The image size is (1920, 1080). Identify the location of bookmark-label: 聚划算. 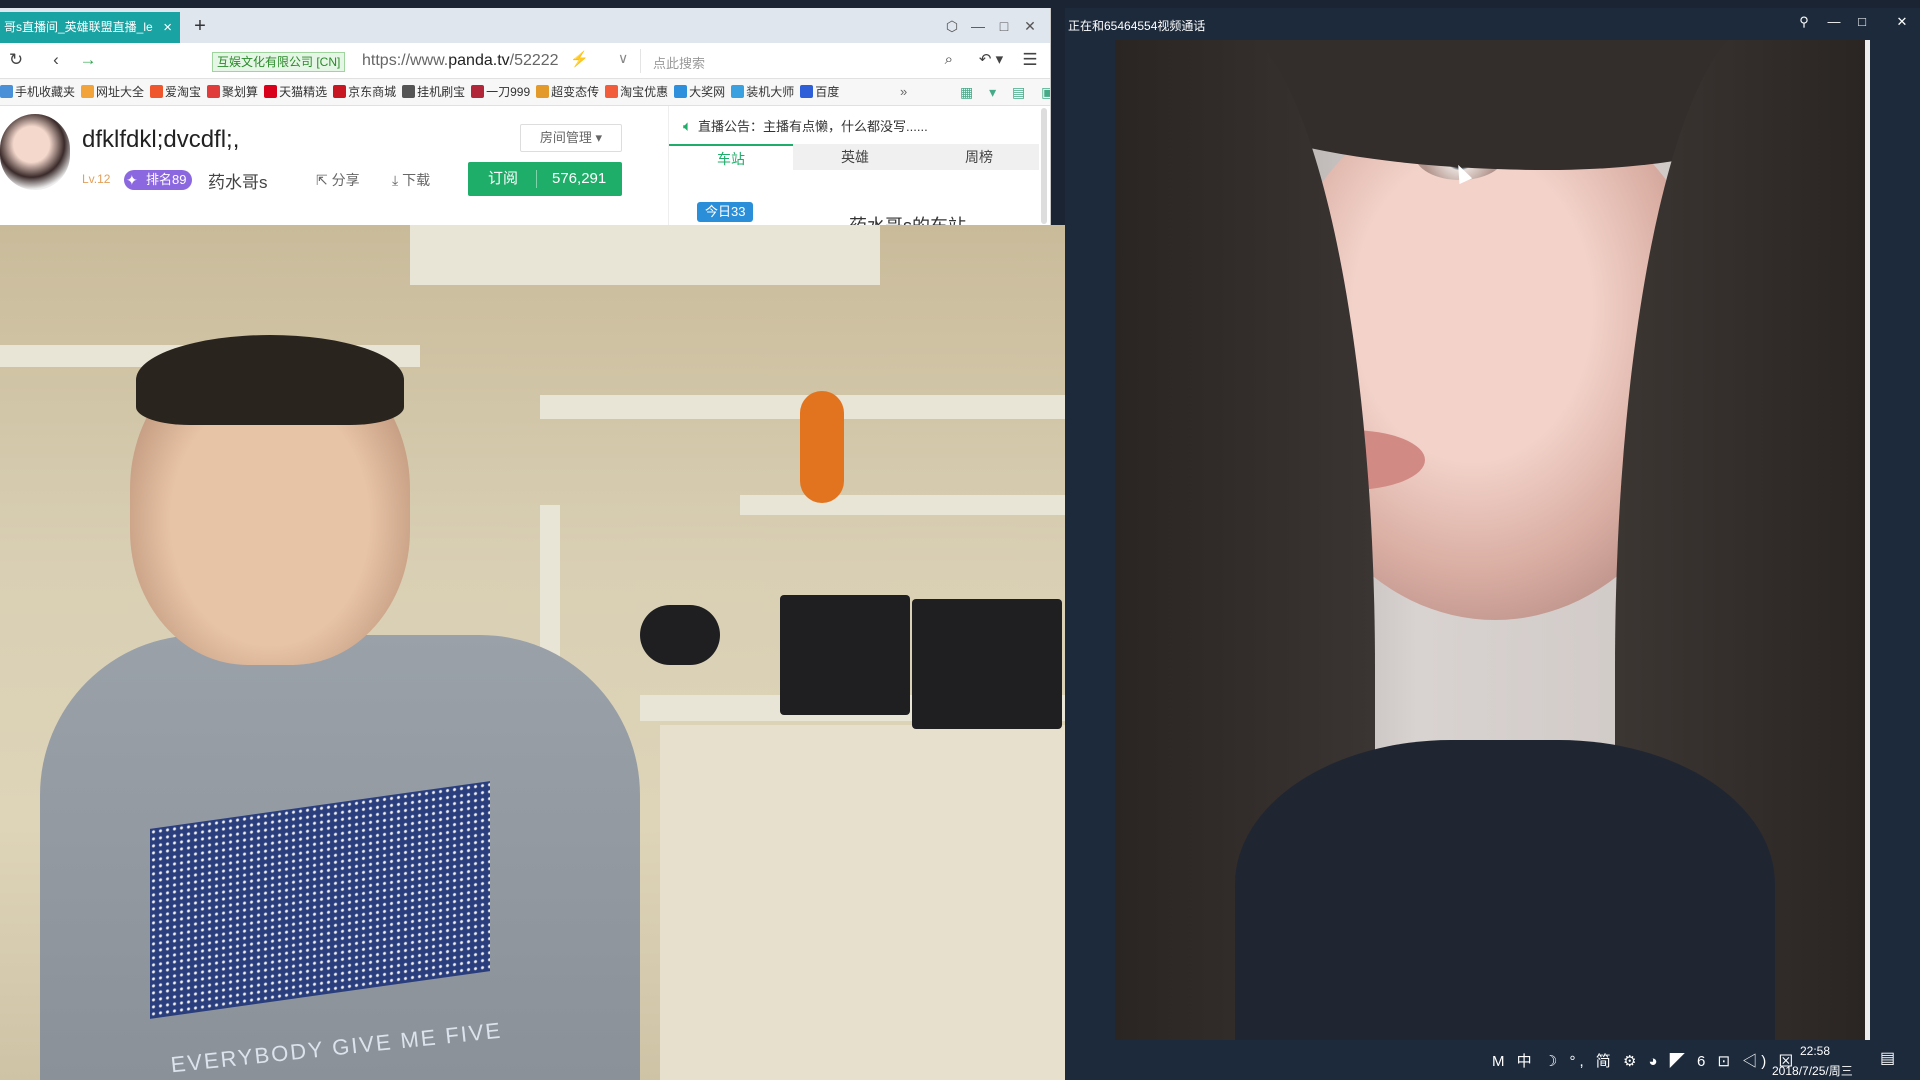
(240, 92).